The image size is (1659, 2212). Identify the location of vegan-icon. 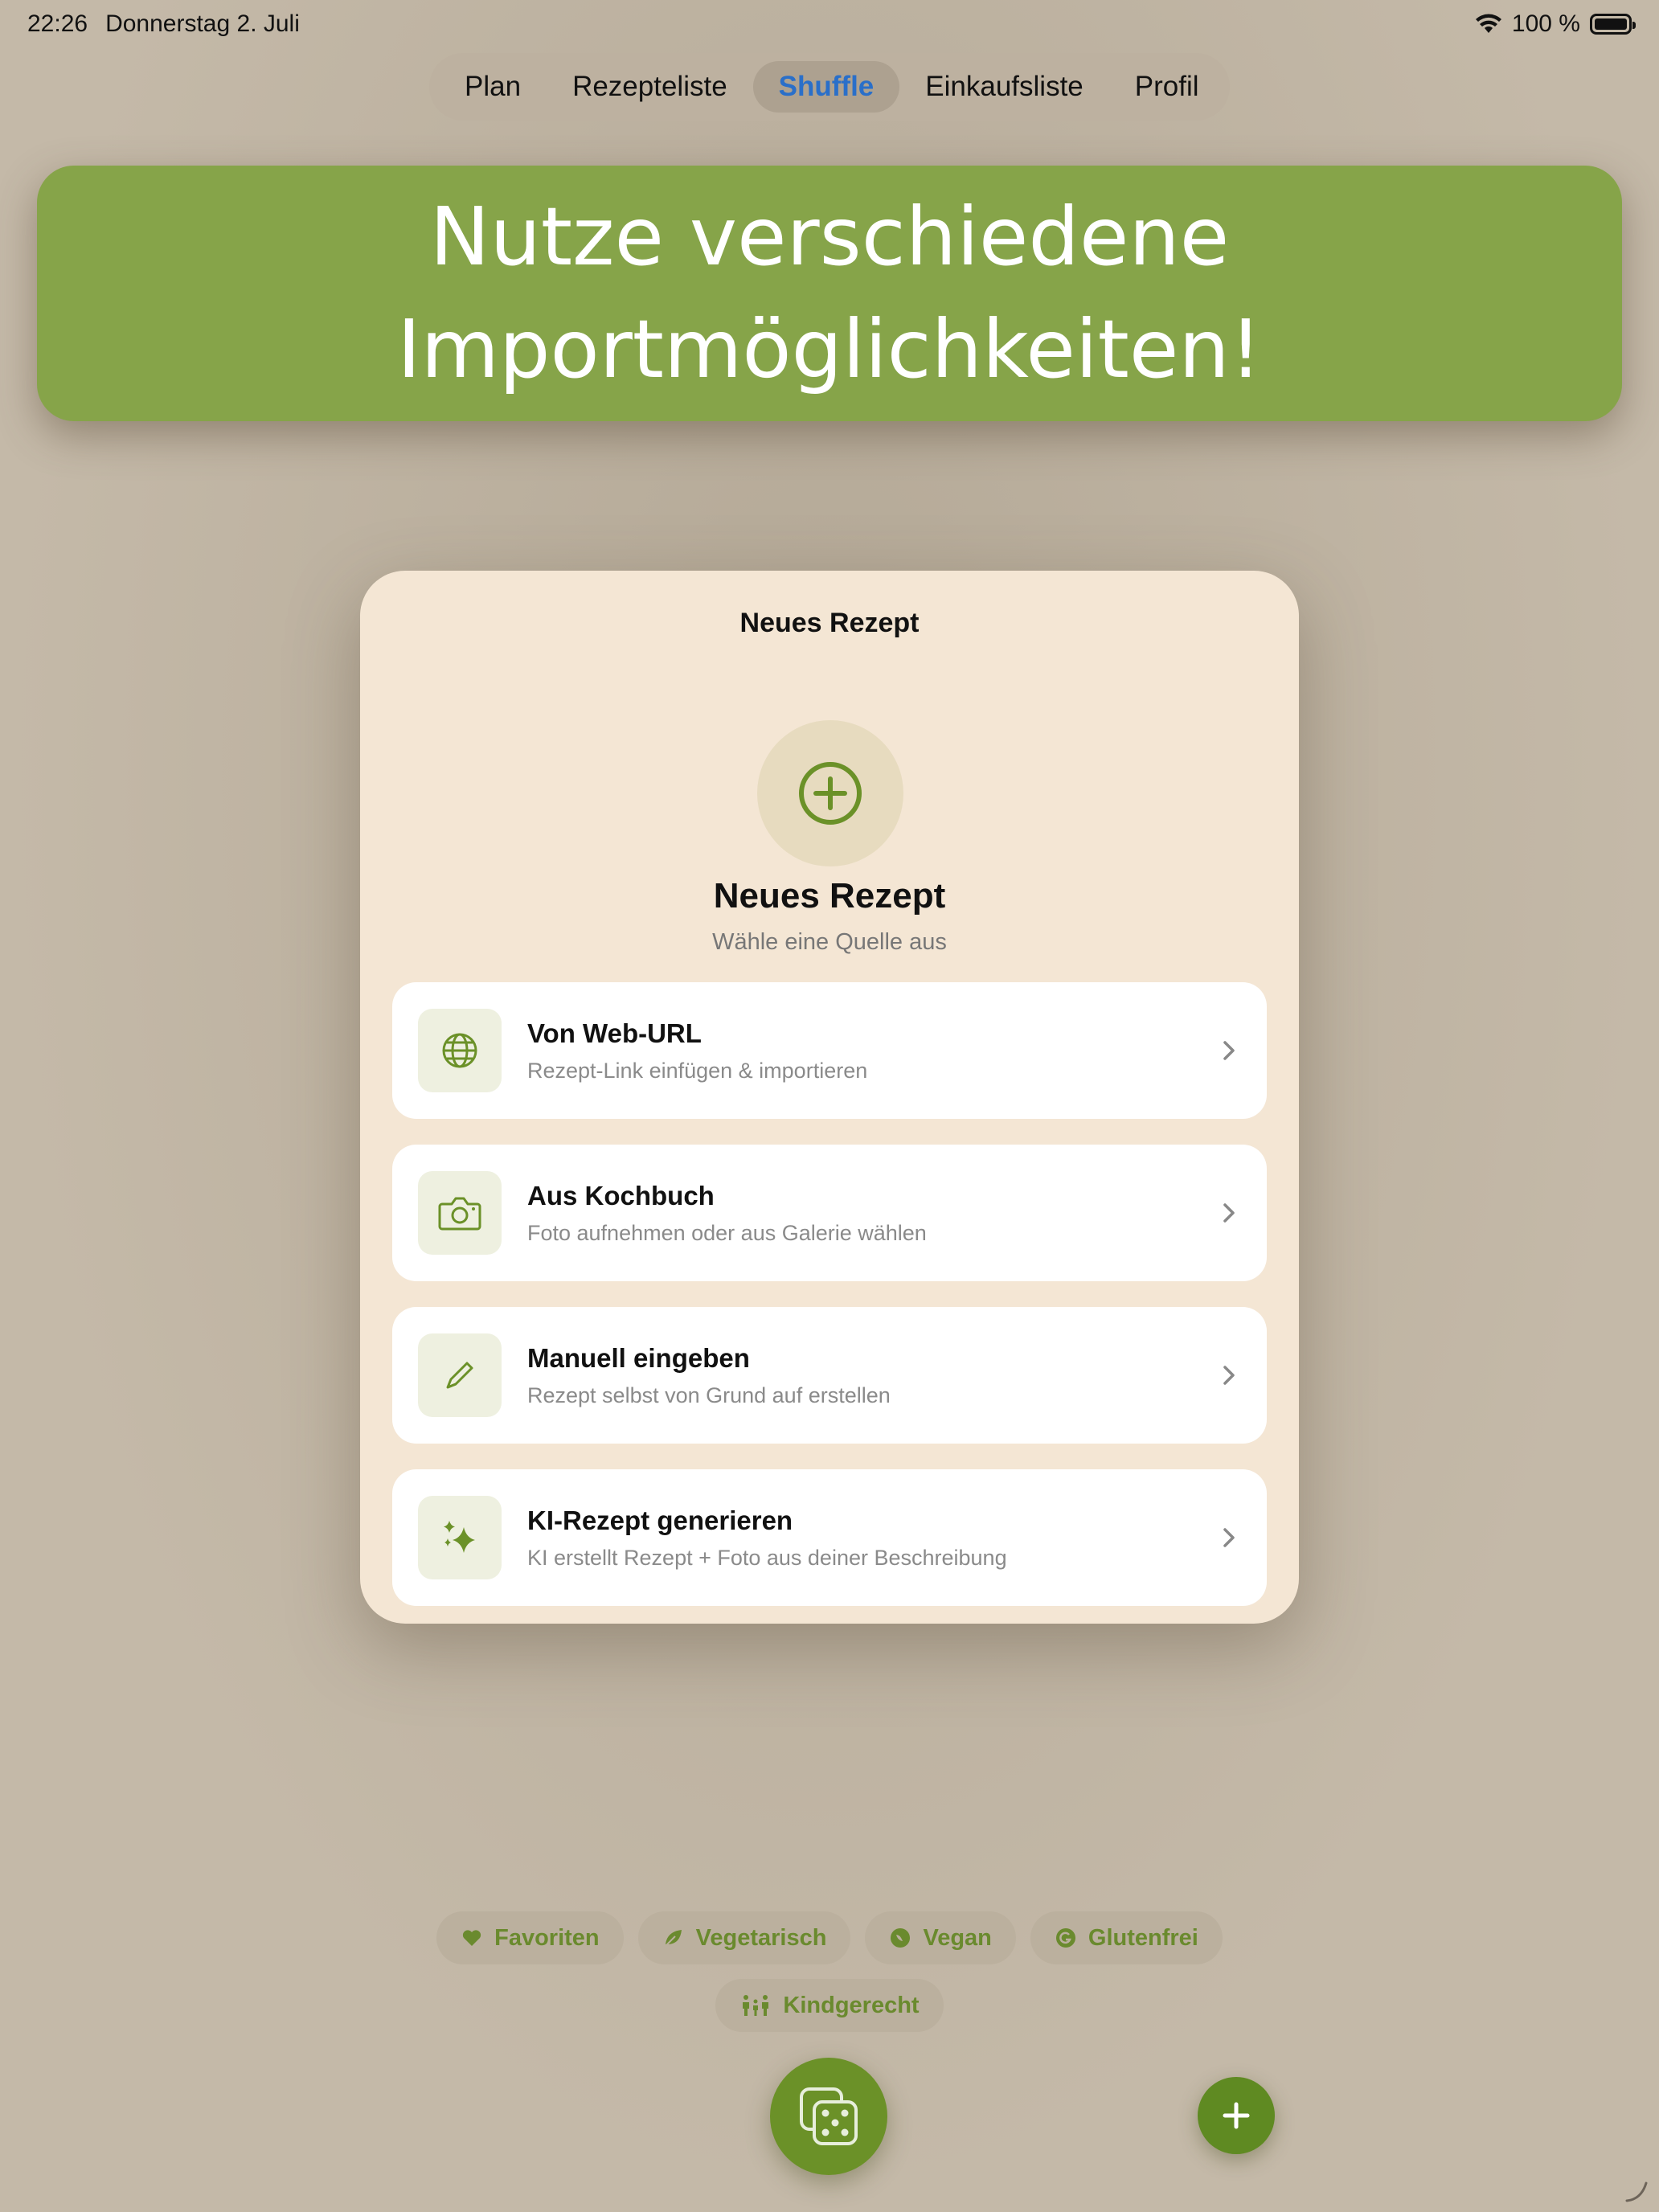
(901, 1938).